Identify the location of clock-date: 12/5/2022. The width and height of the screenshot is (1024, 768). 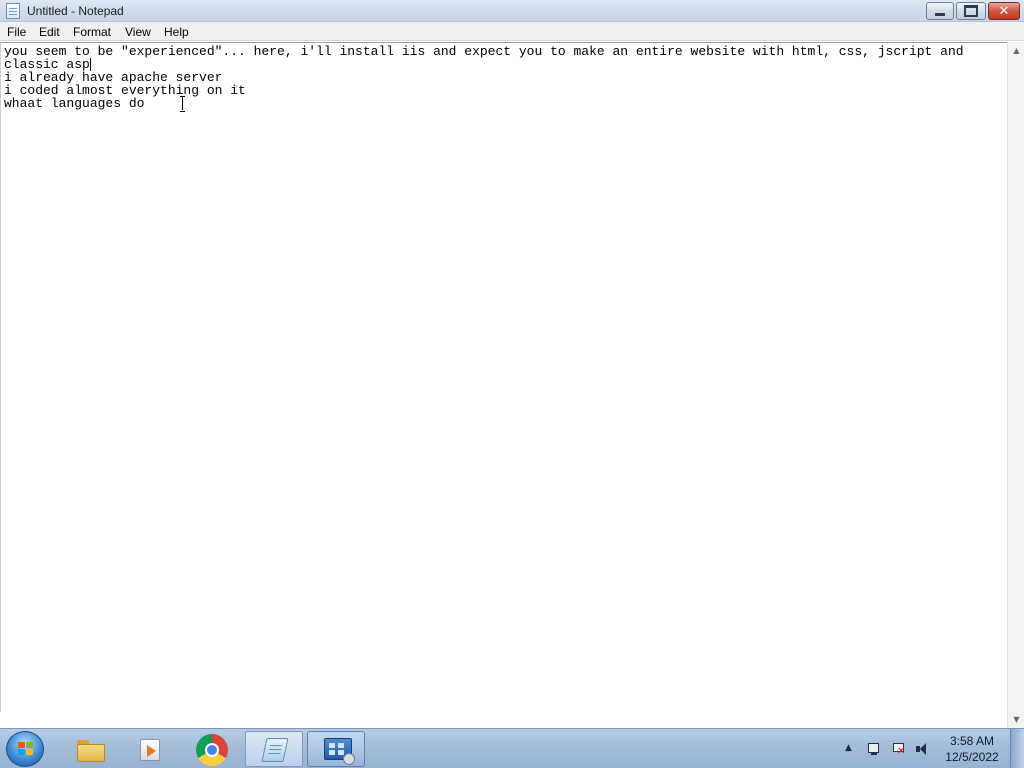
(972, 757).